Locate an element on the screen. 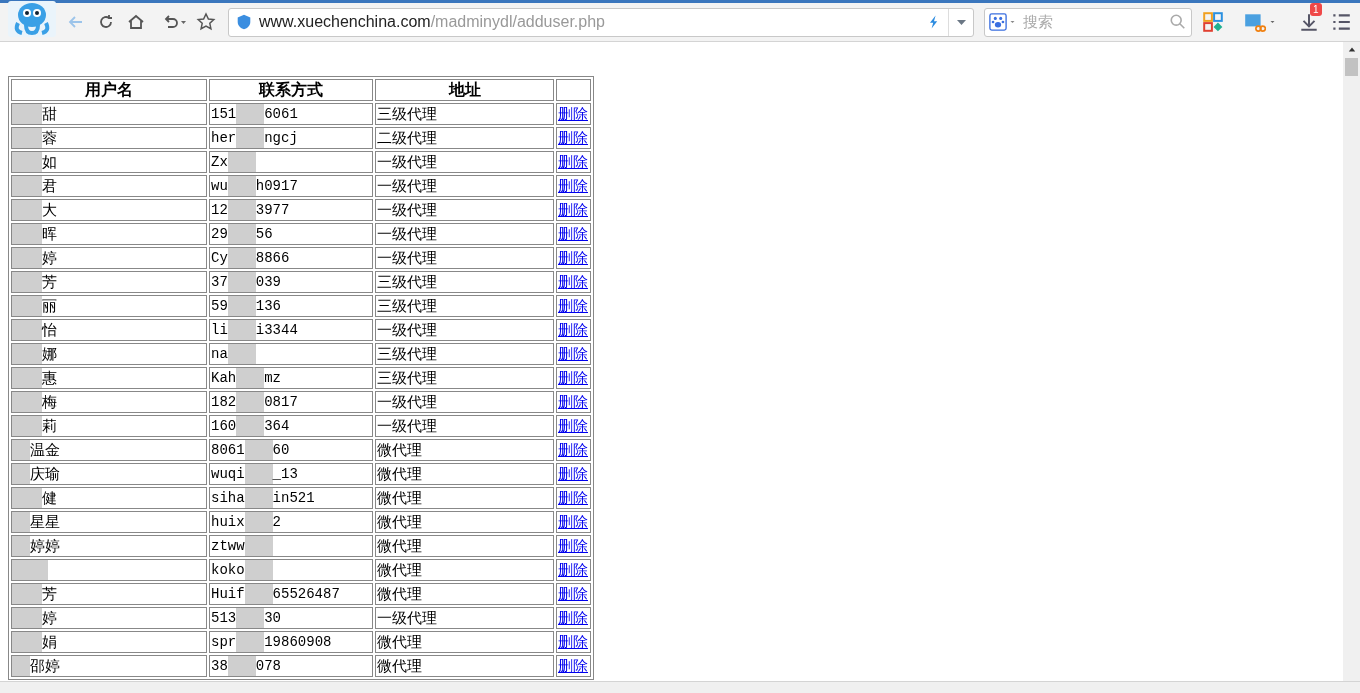  paw-icon is located at coordinates (998, 22).